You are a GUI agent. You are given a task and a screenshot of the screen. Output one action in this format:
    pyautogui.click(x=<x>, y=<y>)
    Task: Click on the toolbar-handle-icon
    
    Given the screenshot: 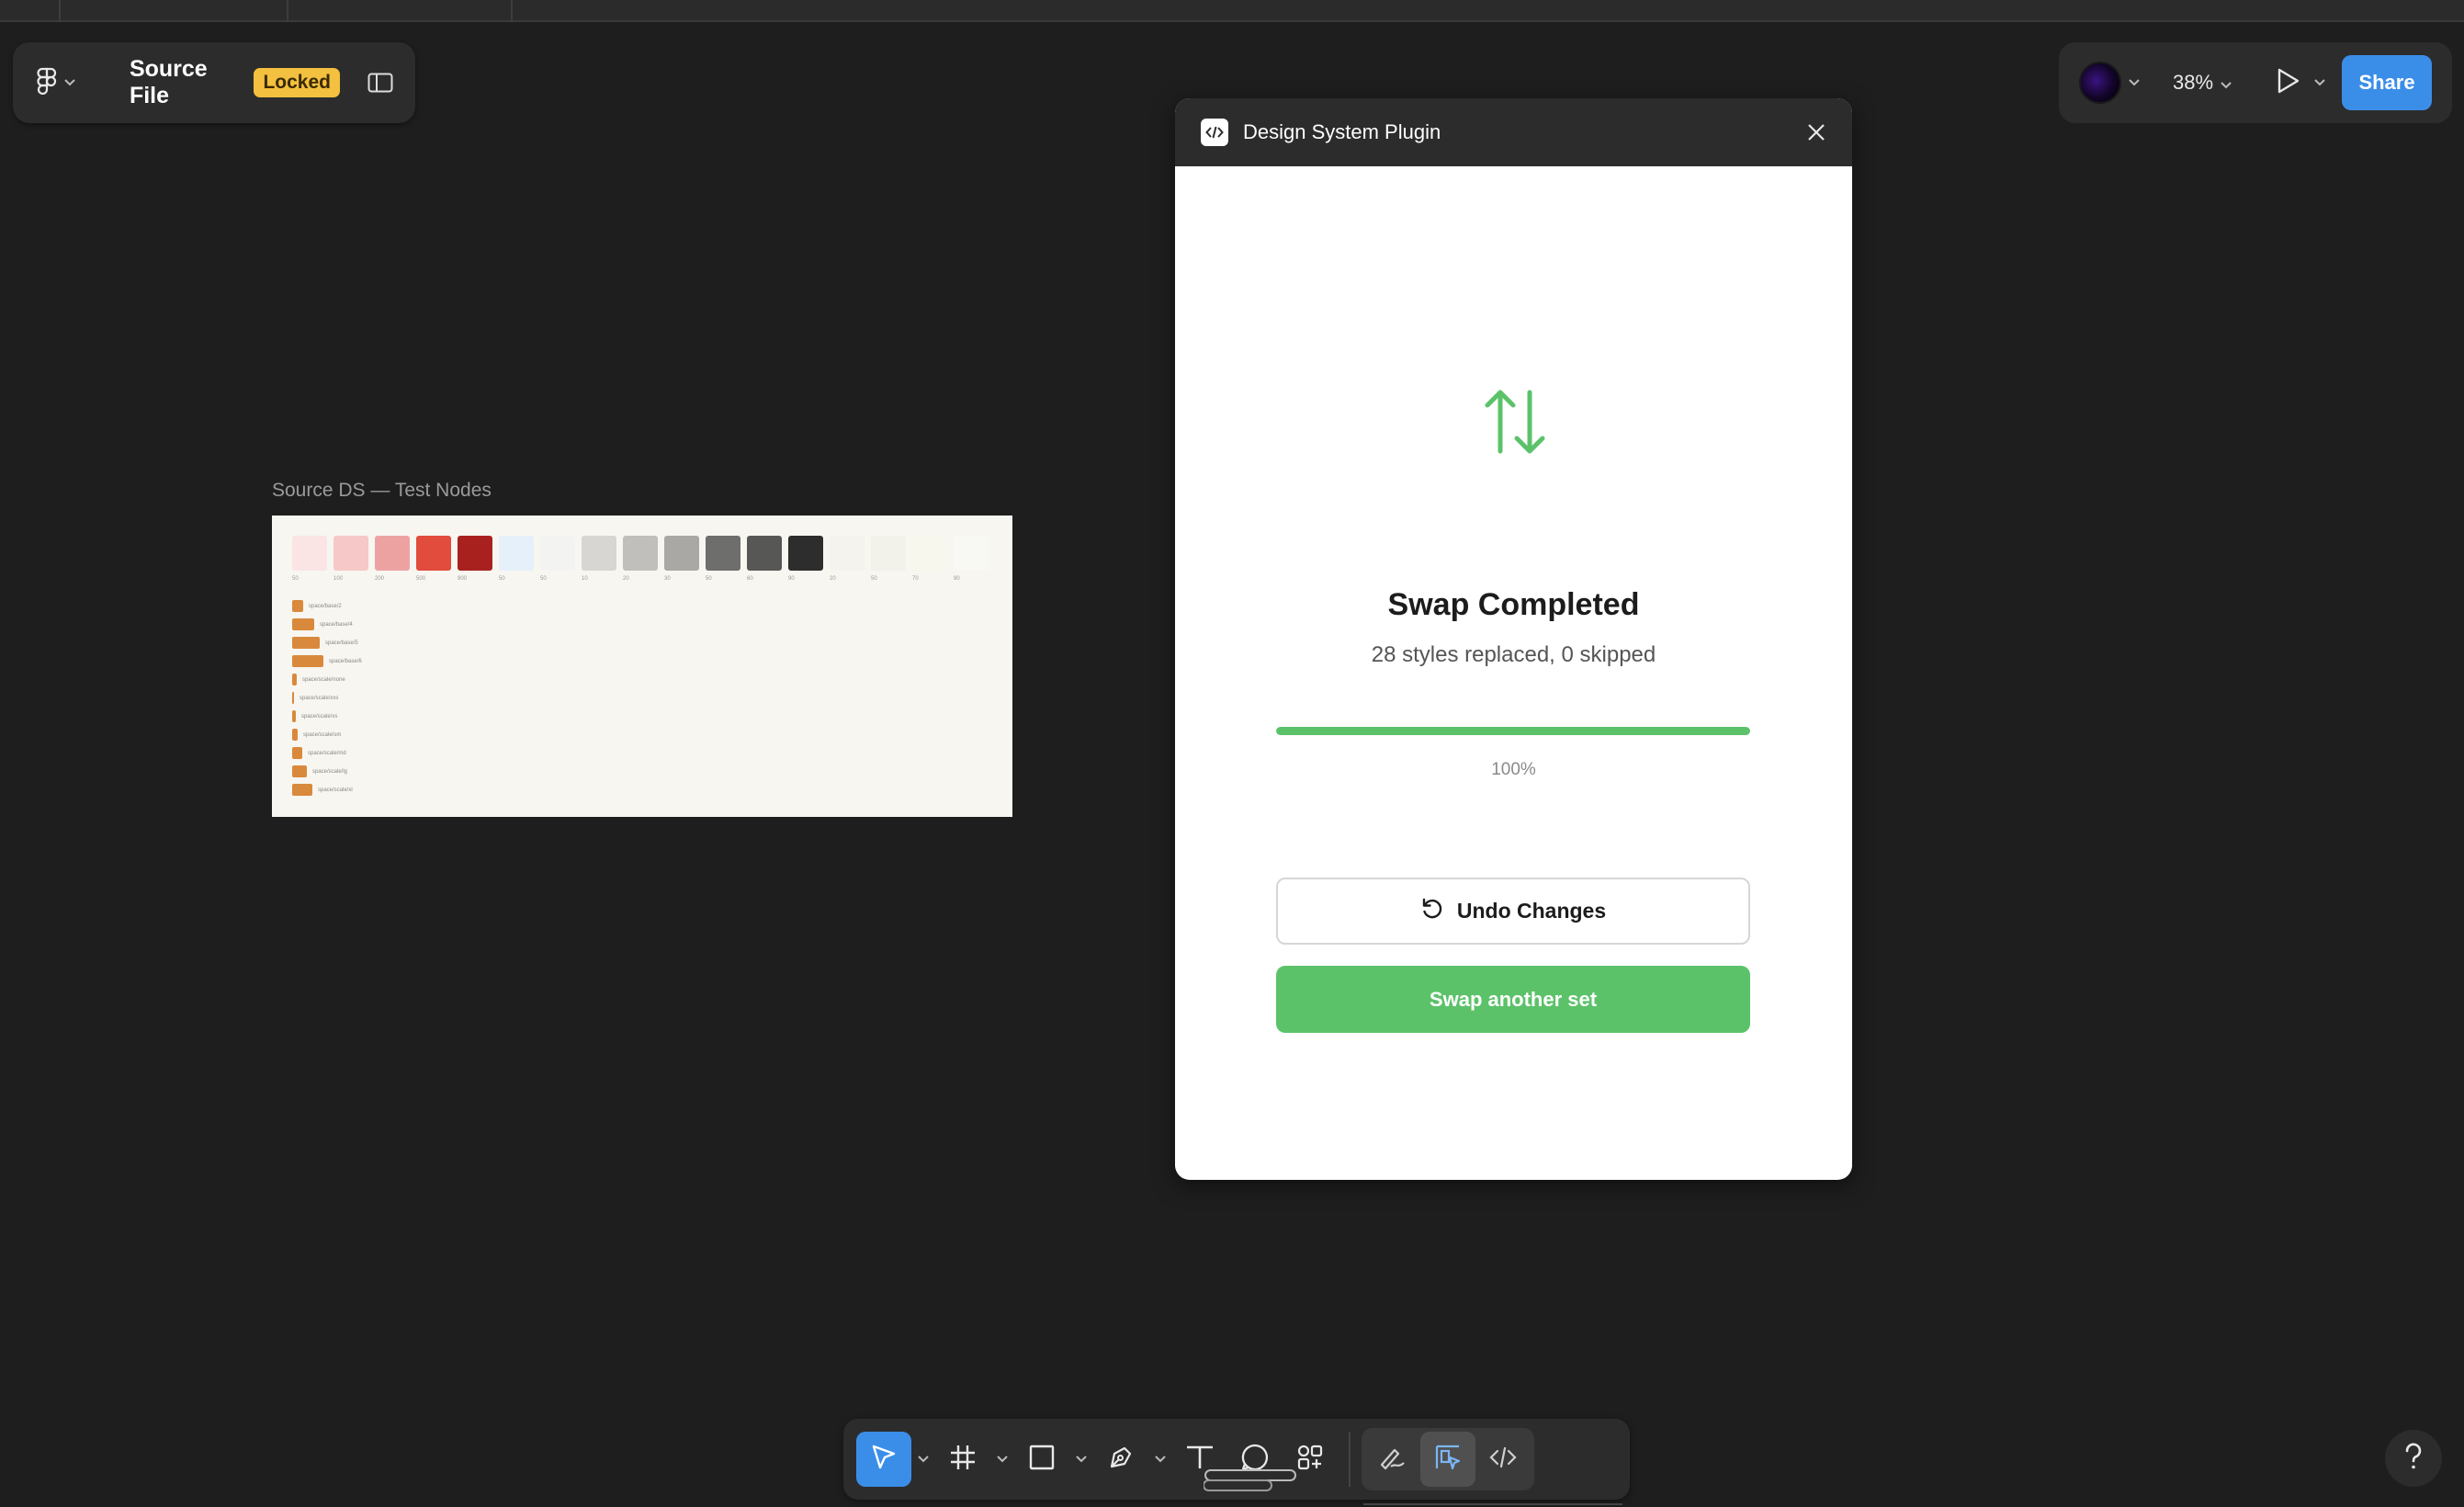 What is the action you would take?
    pyautogui.click(x=1260, y=1481)
    